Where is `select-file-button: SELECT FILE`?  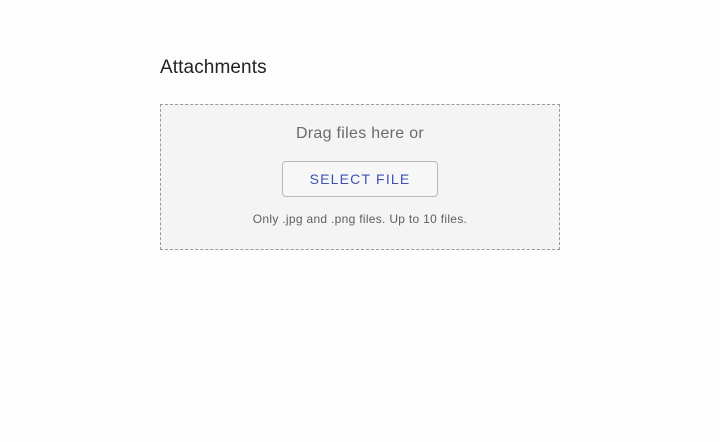 select-file-button: SELECT FILE is located at coordinates (360, 179).